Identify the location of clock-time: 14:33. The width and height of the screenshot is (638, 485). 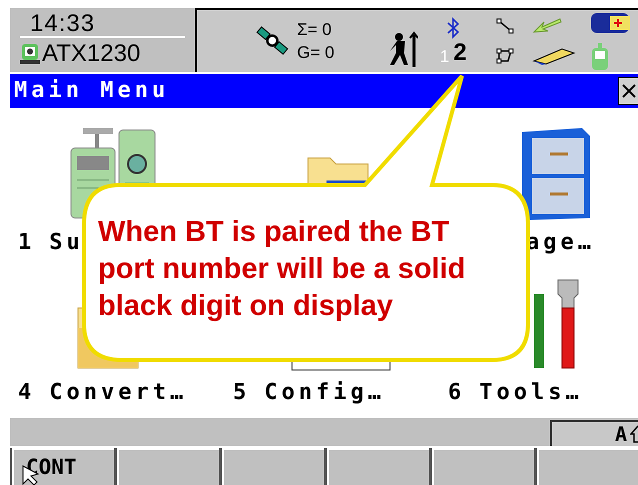
(62, 24).